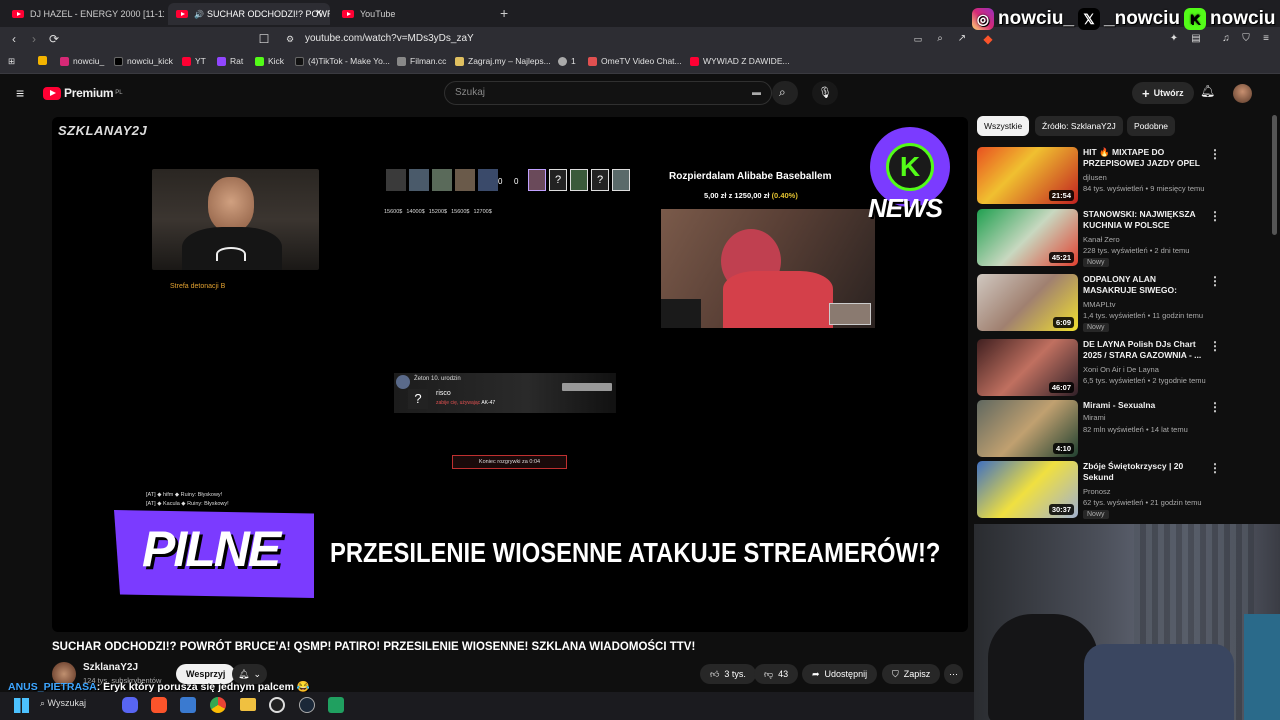 Image resolution: width=1280 pixels, height=720 pixels. I want to click on back-button: ‹, so click(14, 39).